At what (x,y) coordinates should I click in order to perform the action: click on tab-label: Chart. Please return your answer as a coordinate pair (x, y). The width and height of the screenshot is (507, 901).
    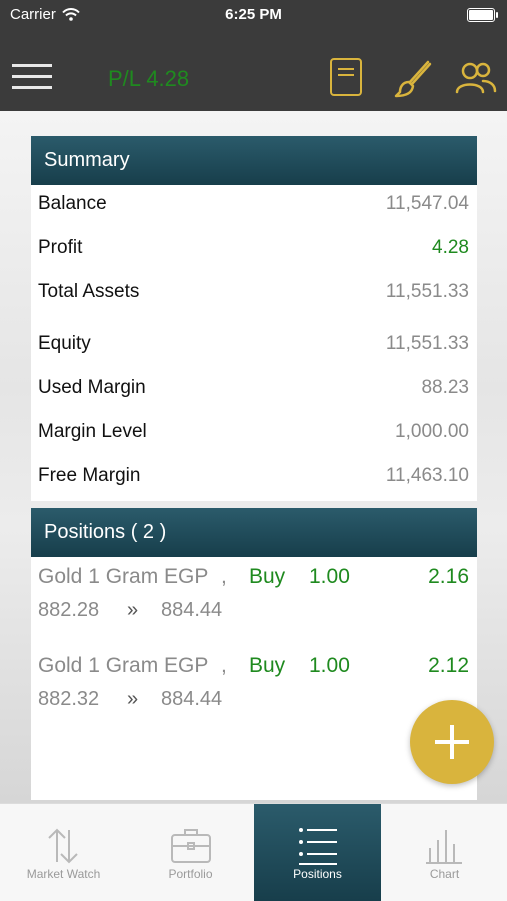
    Looking at the image, I should click on (444, 874).